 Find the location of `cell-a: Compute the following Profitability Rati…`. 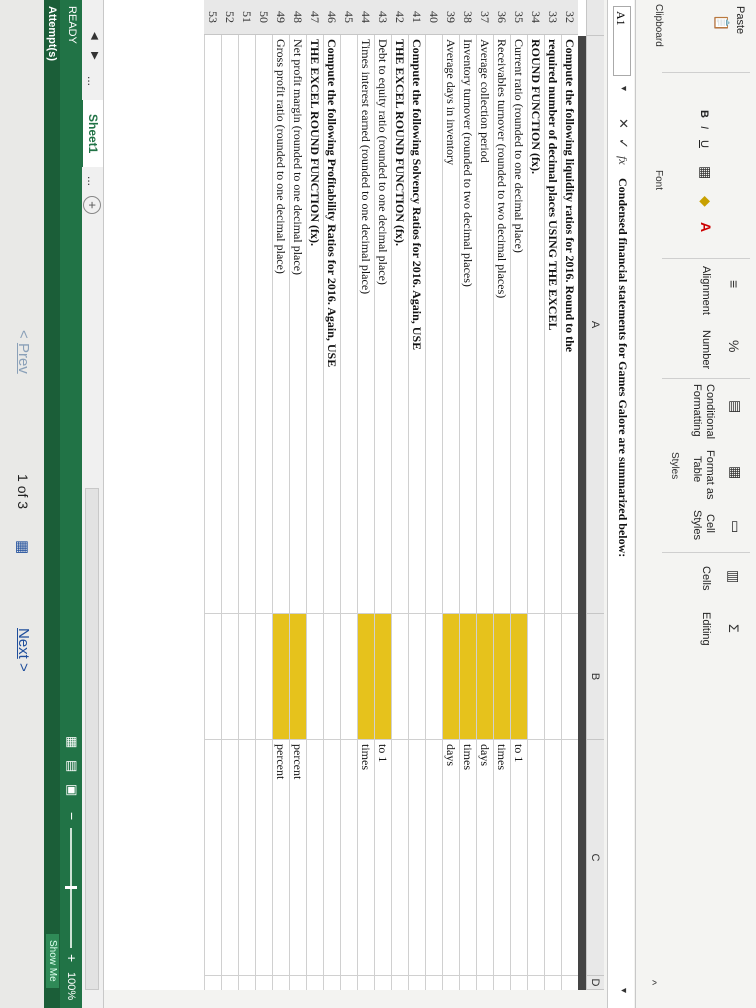

cell-a: Compute the following Profitability Rati… is located at coordinates (332, 325).